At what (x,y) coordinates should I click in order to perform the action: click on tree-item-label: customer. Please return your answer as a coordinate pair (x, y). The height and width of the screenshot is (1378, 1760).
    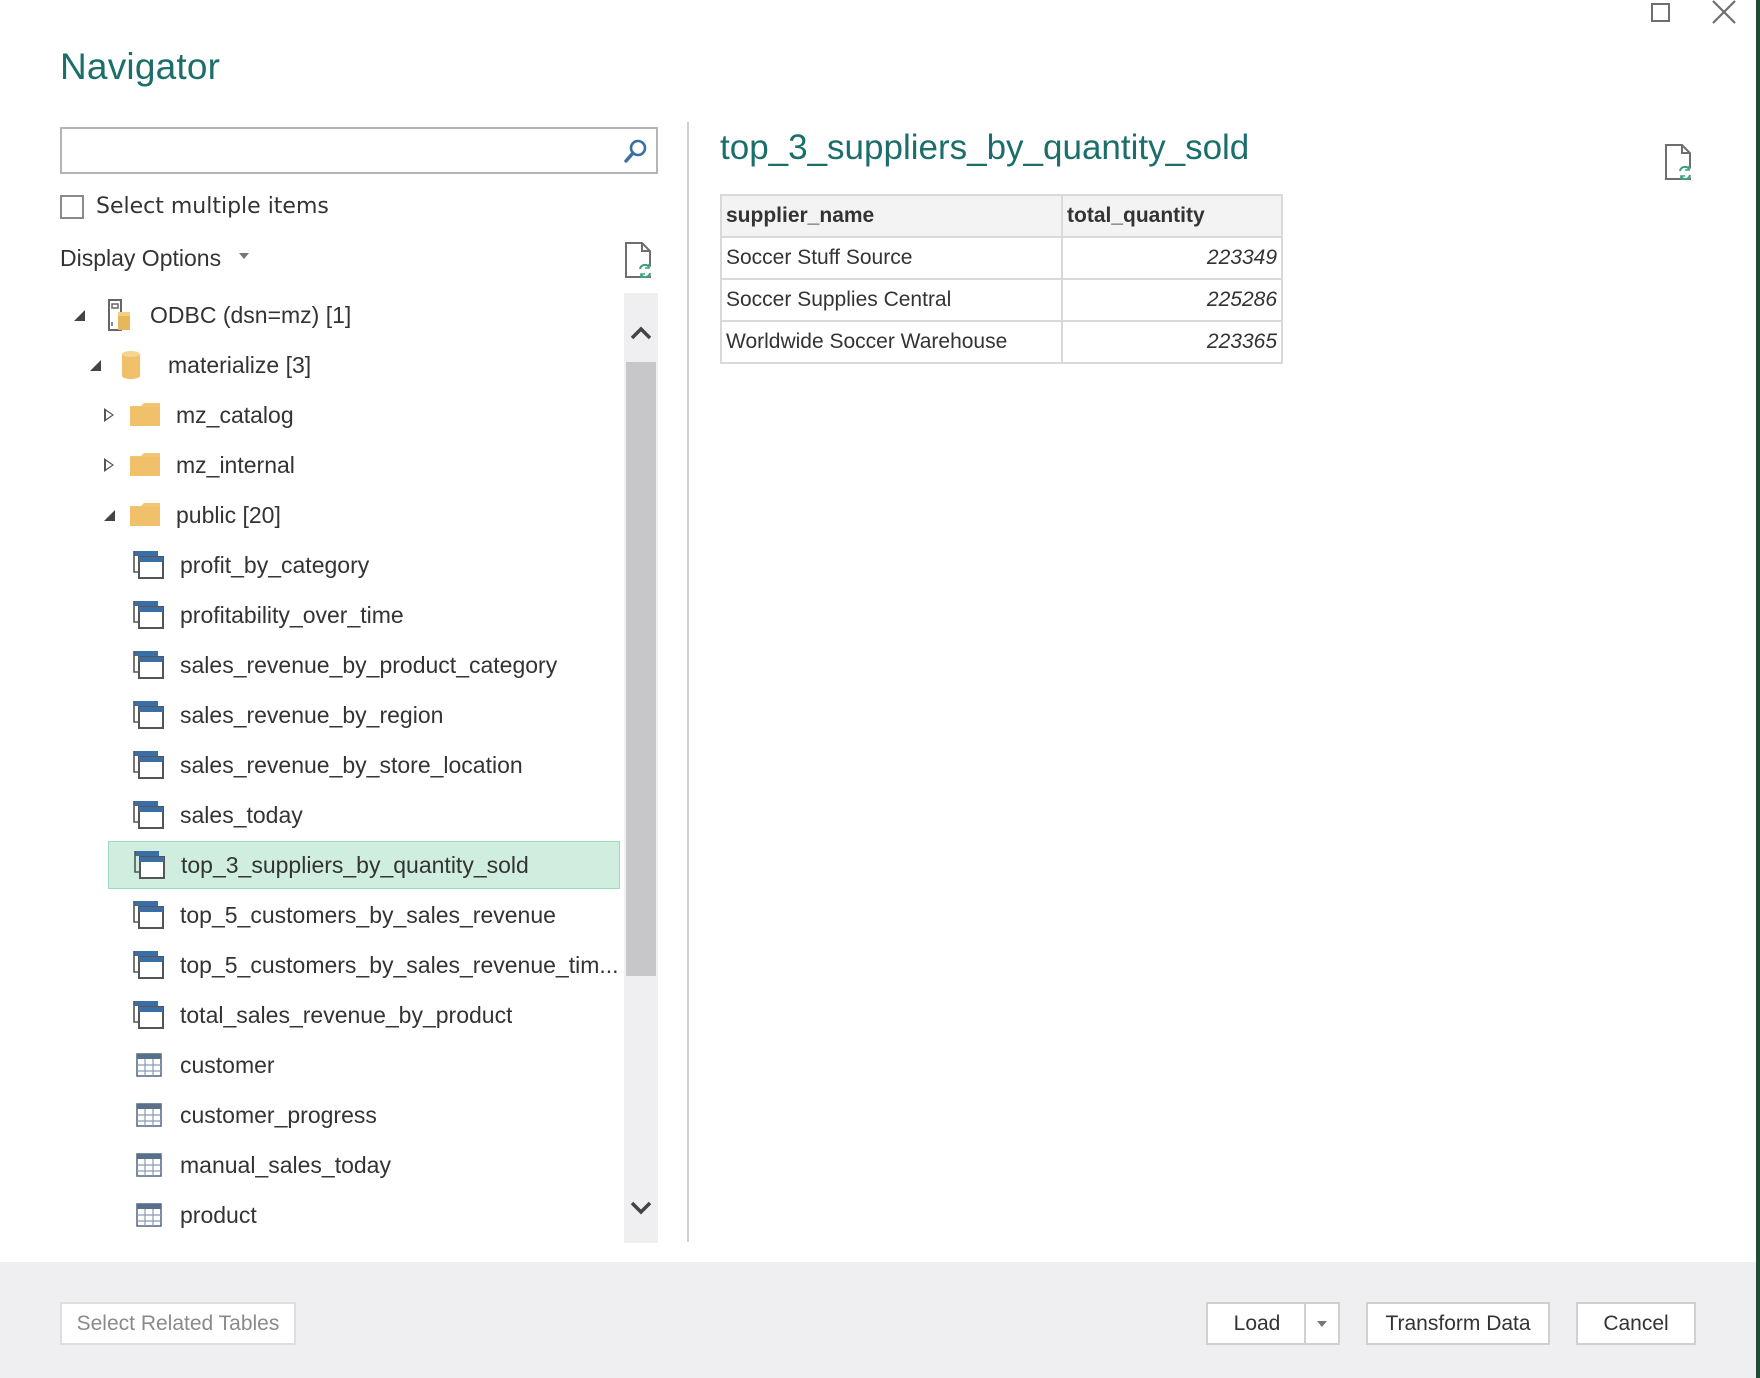
    Looking at the image, I should click on (227, 1064).